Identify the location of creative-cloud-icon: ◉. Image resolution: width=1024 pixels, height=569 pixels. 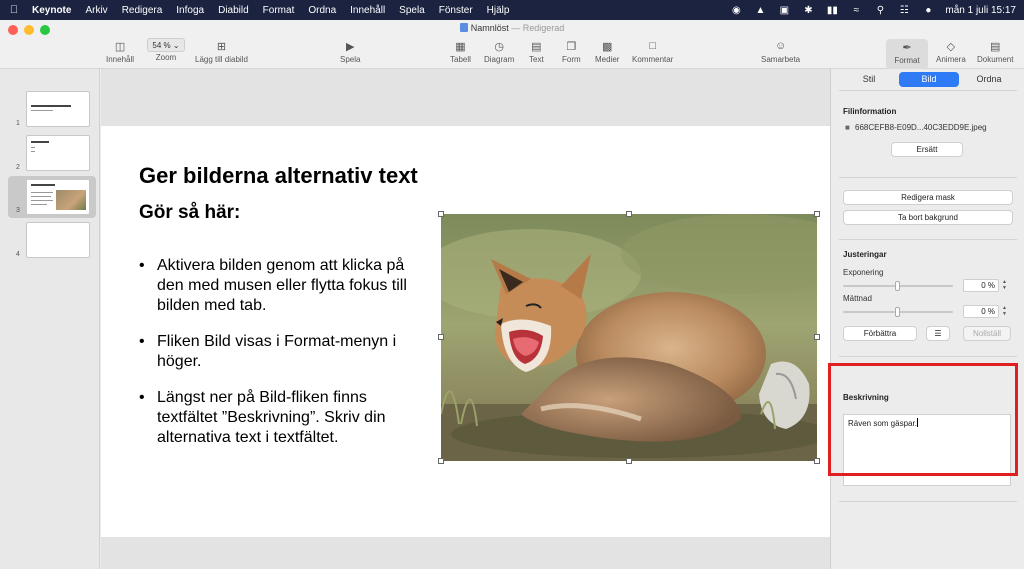
(736, 10).